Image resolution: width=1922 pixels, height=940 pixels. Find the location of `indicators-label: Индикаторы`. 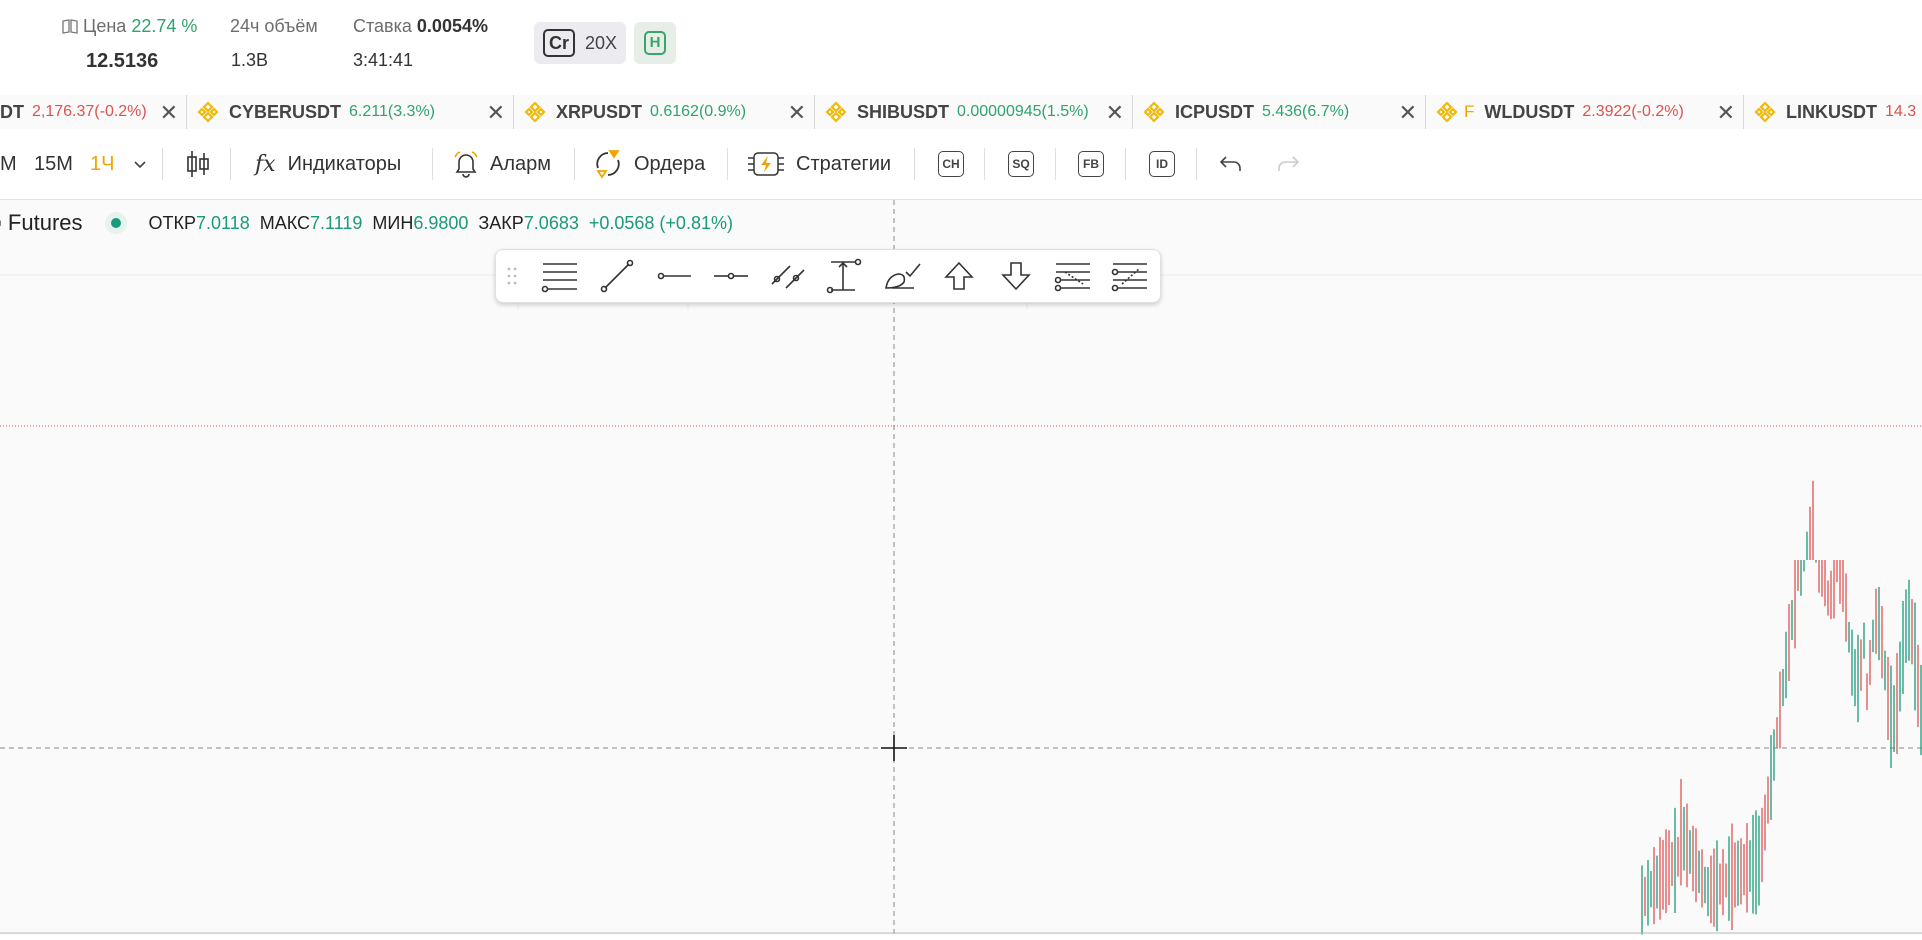

indicators-label: Индикаторы is located at coordinates (344, 163).